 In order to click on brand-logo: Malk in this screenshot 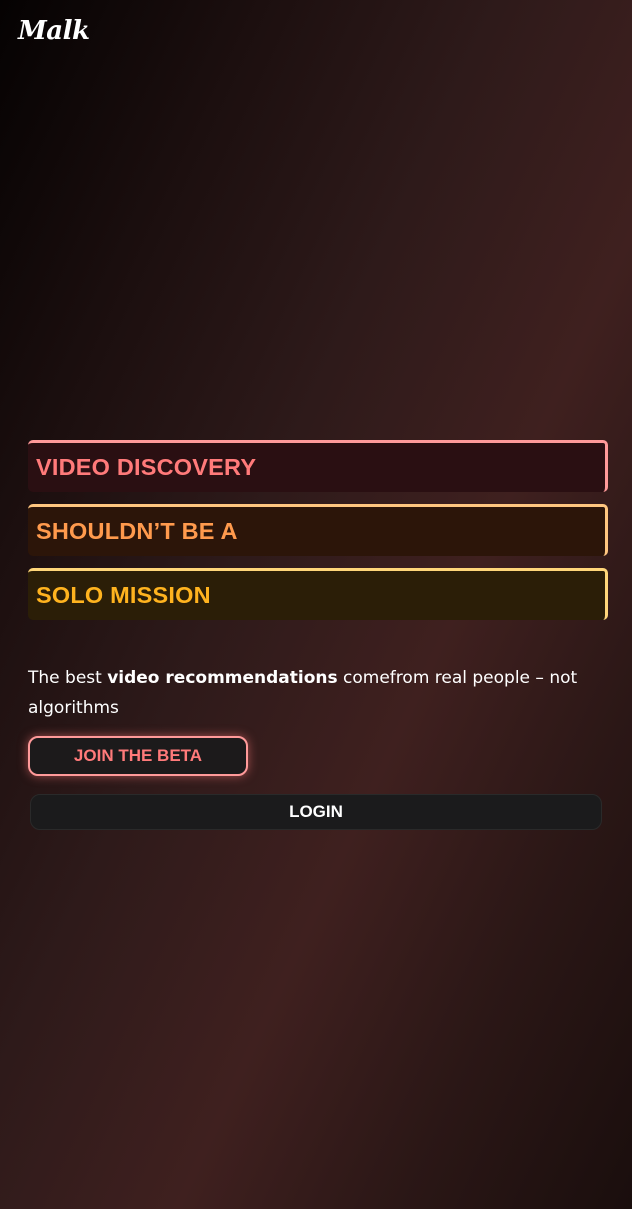, I will do `click(54, 31)`.